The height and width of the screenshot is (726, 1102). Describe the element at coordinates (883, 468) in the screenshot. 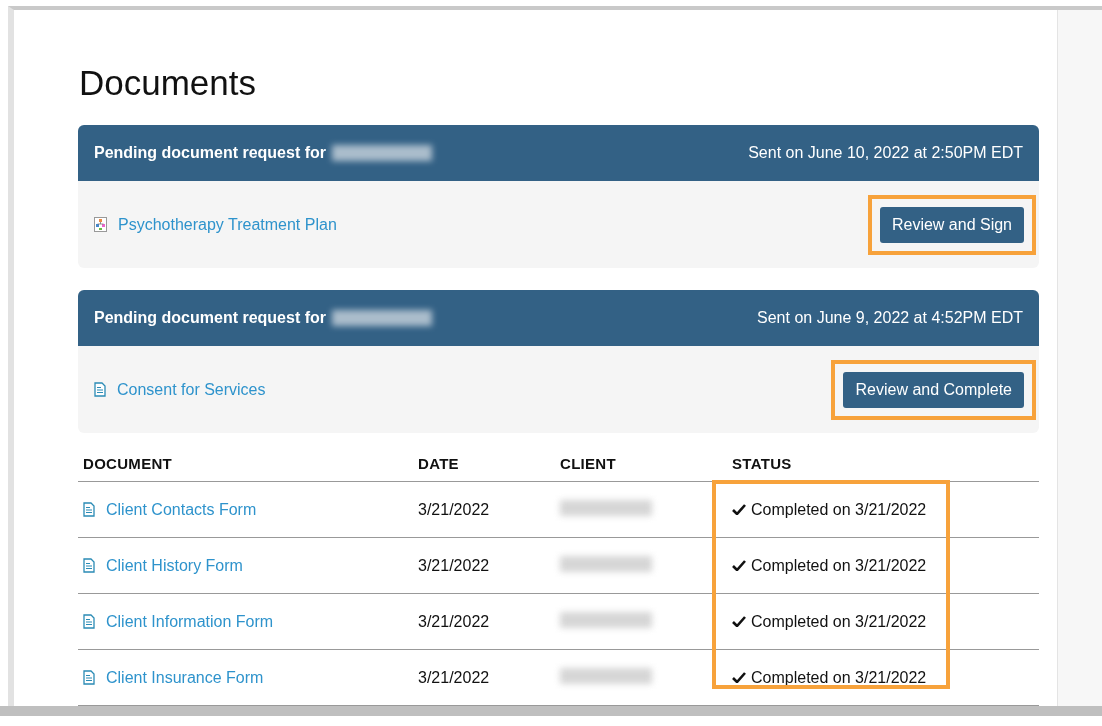

I see `column-header: STATUS` at that location.